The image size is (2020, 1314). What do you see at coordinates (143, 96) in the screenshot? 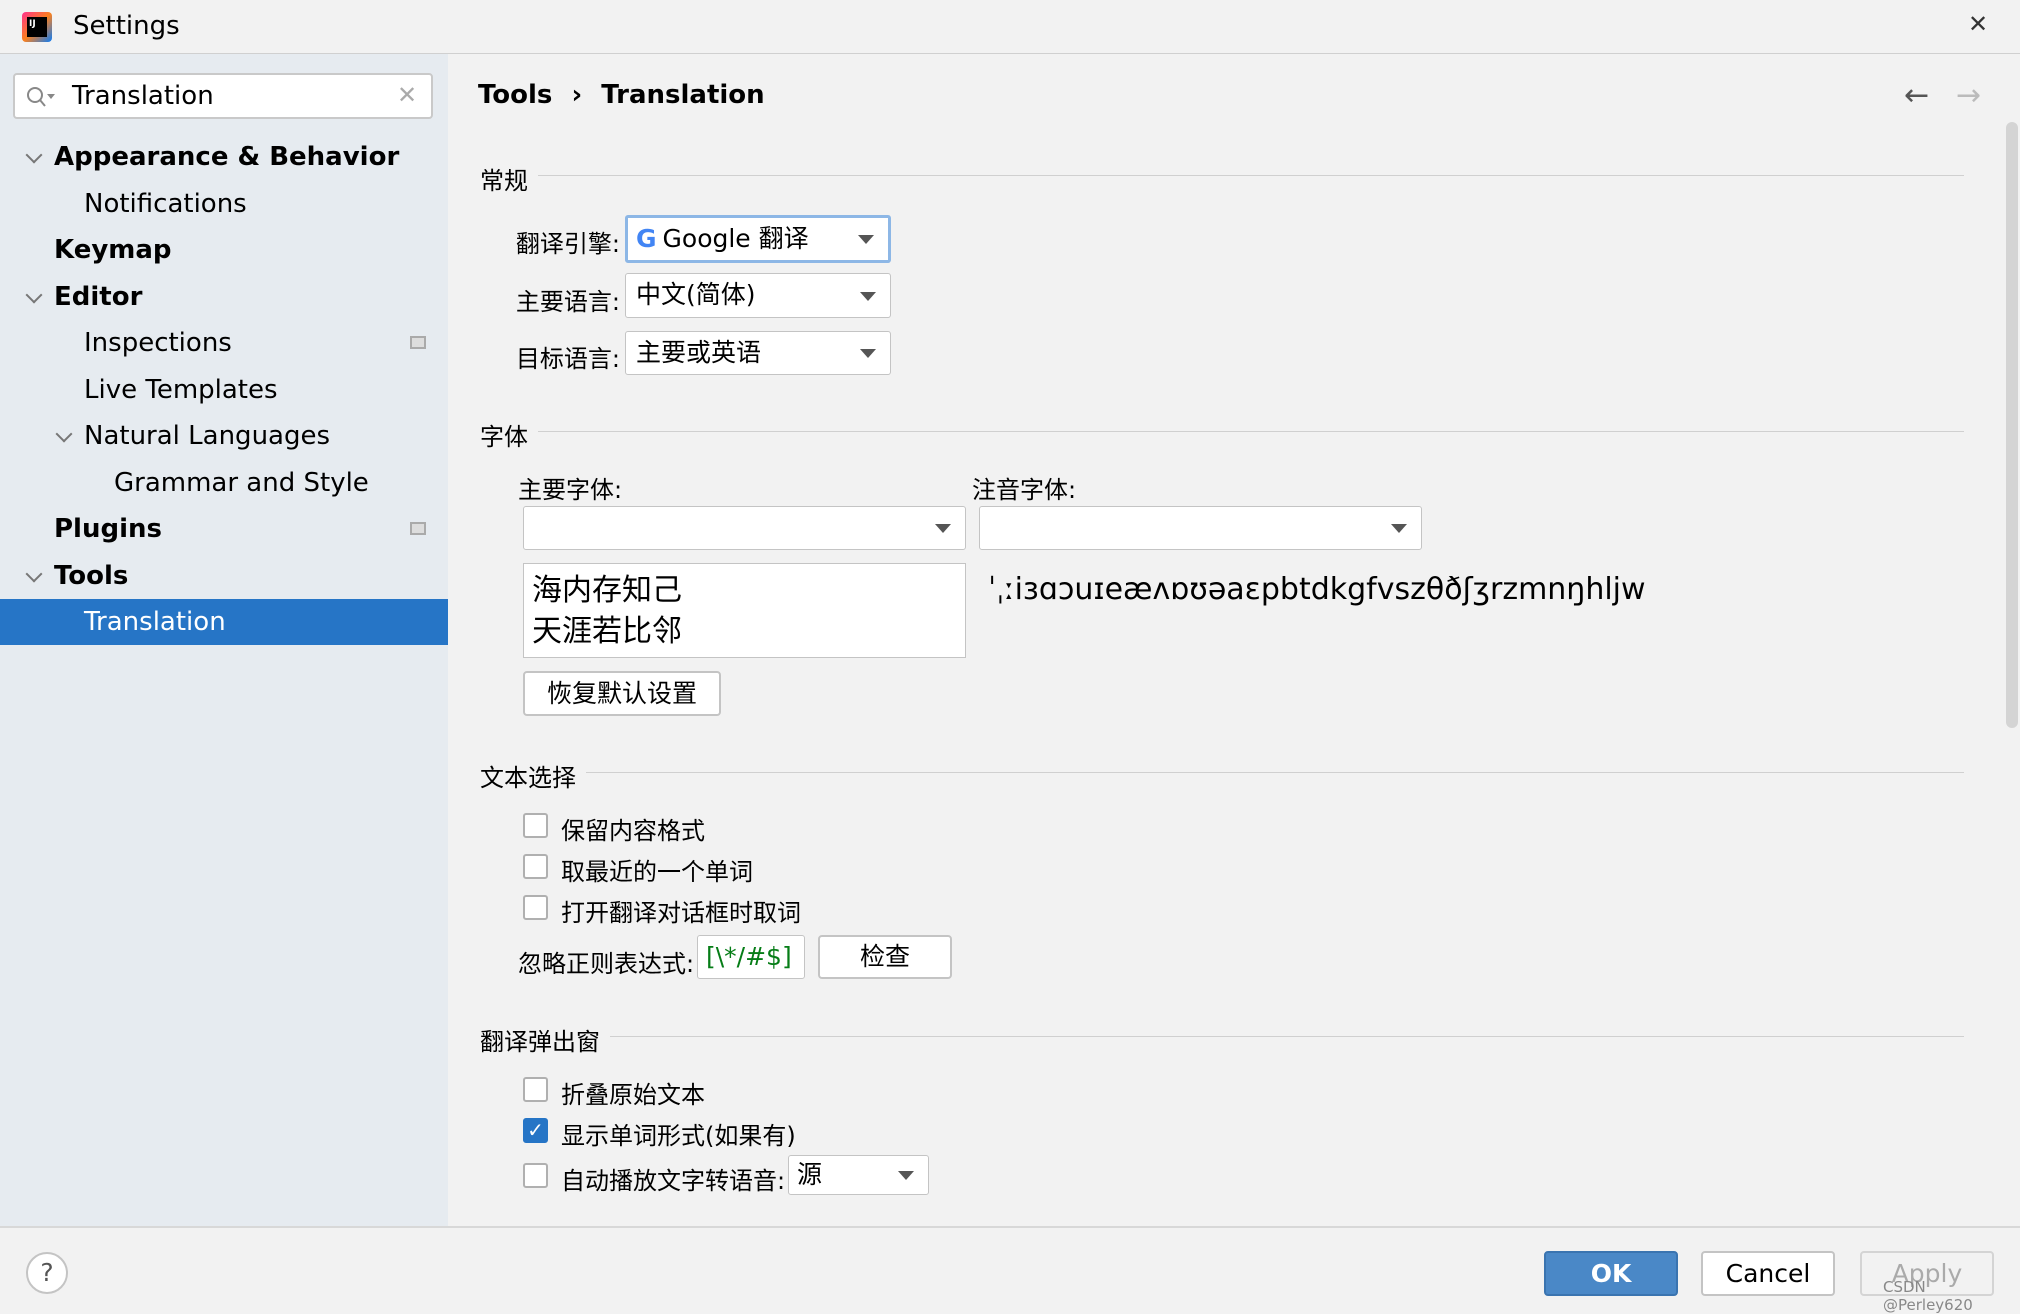
I see `search-input: Translation` at bounding box center [143, 96].